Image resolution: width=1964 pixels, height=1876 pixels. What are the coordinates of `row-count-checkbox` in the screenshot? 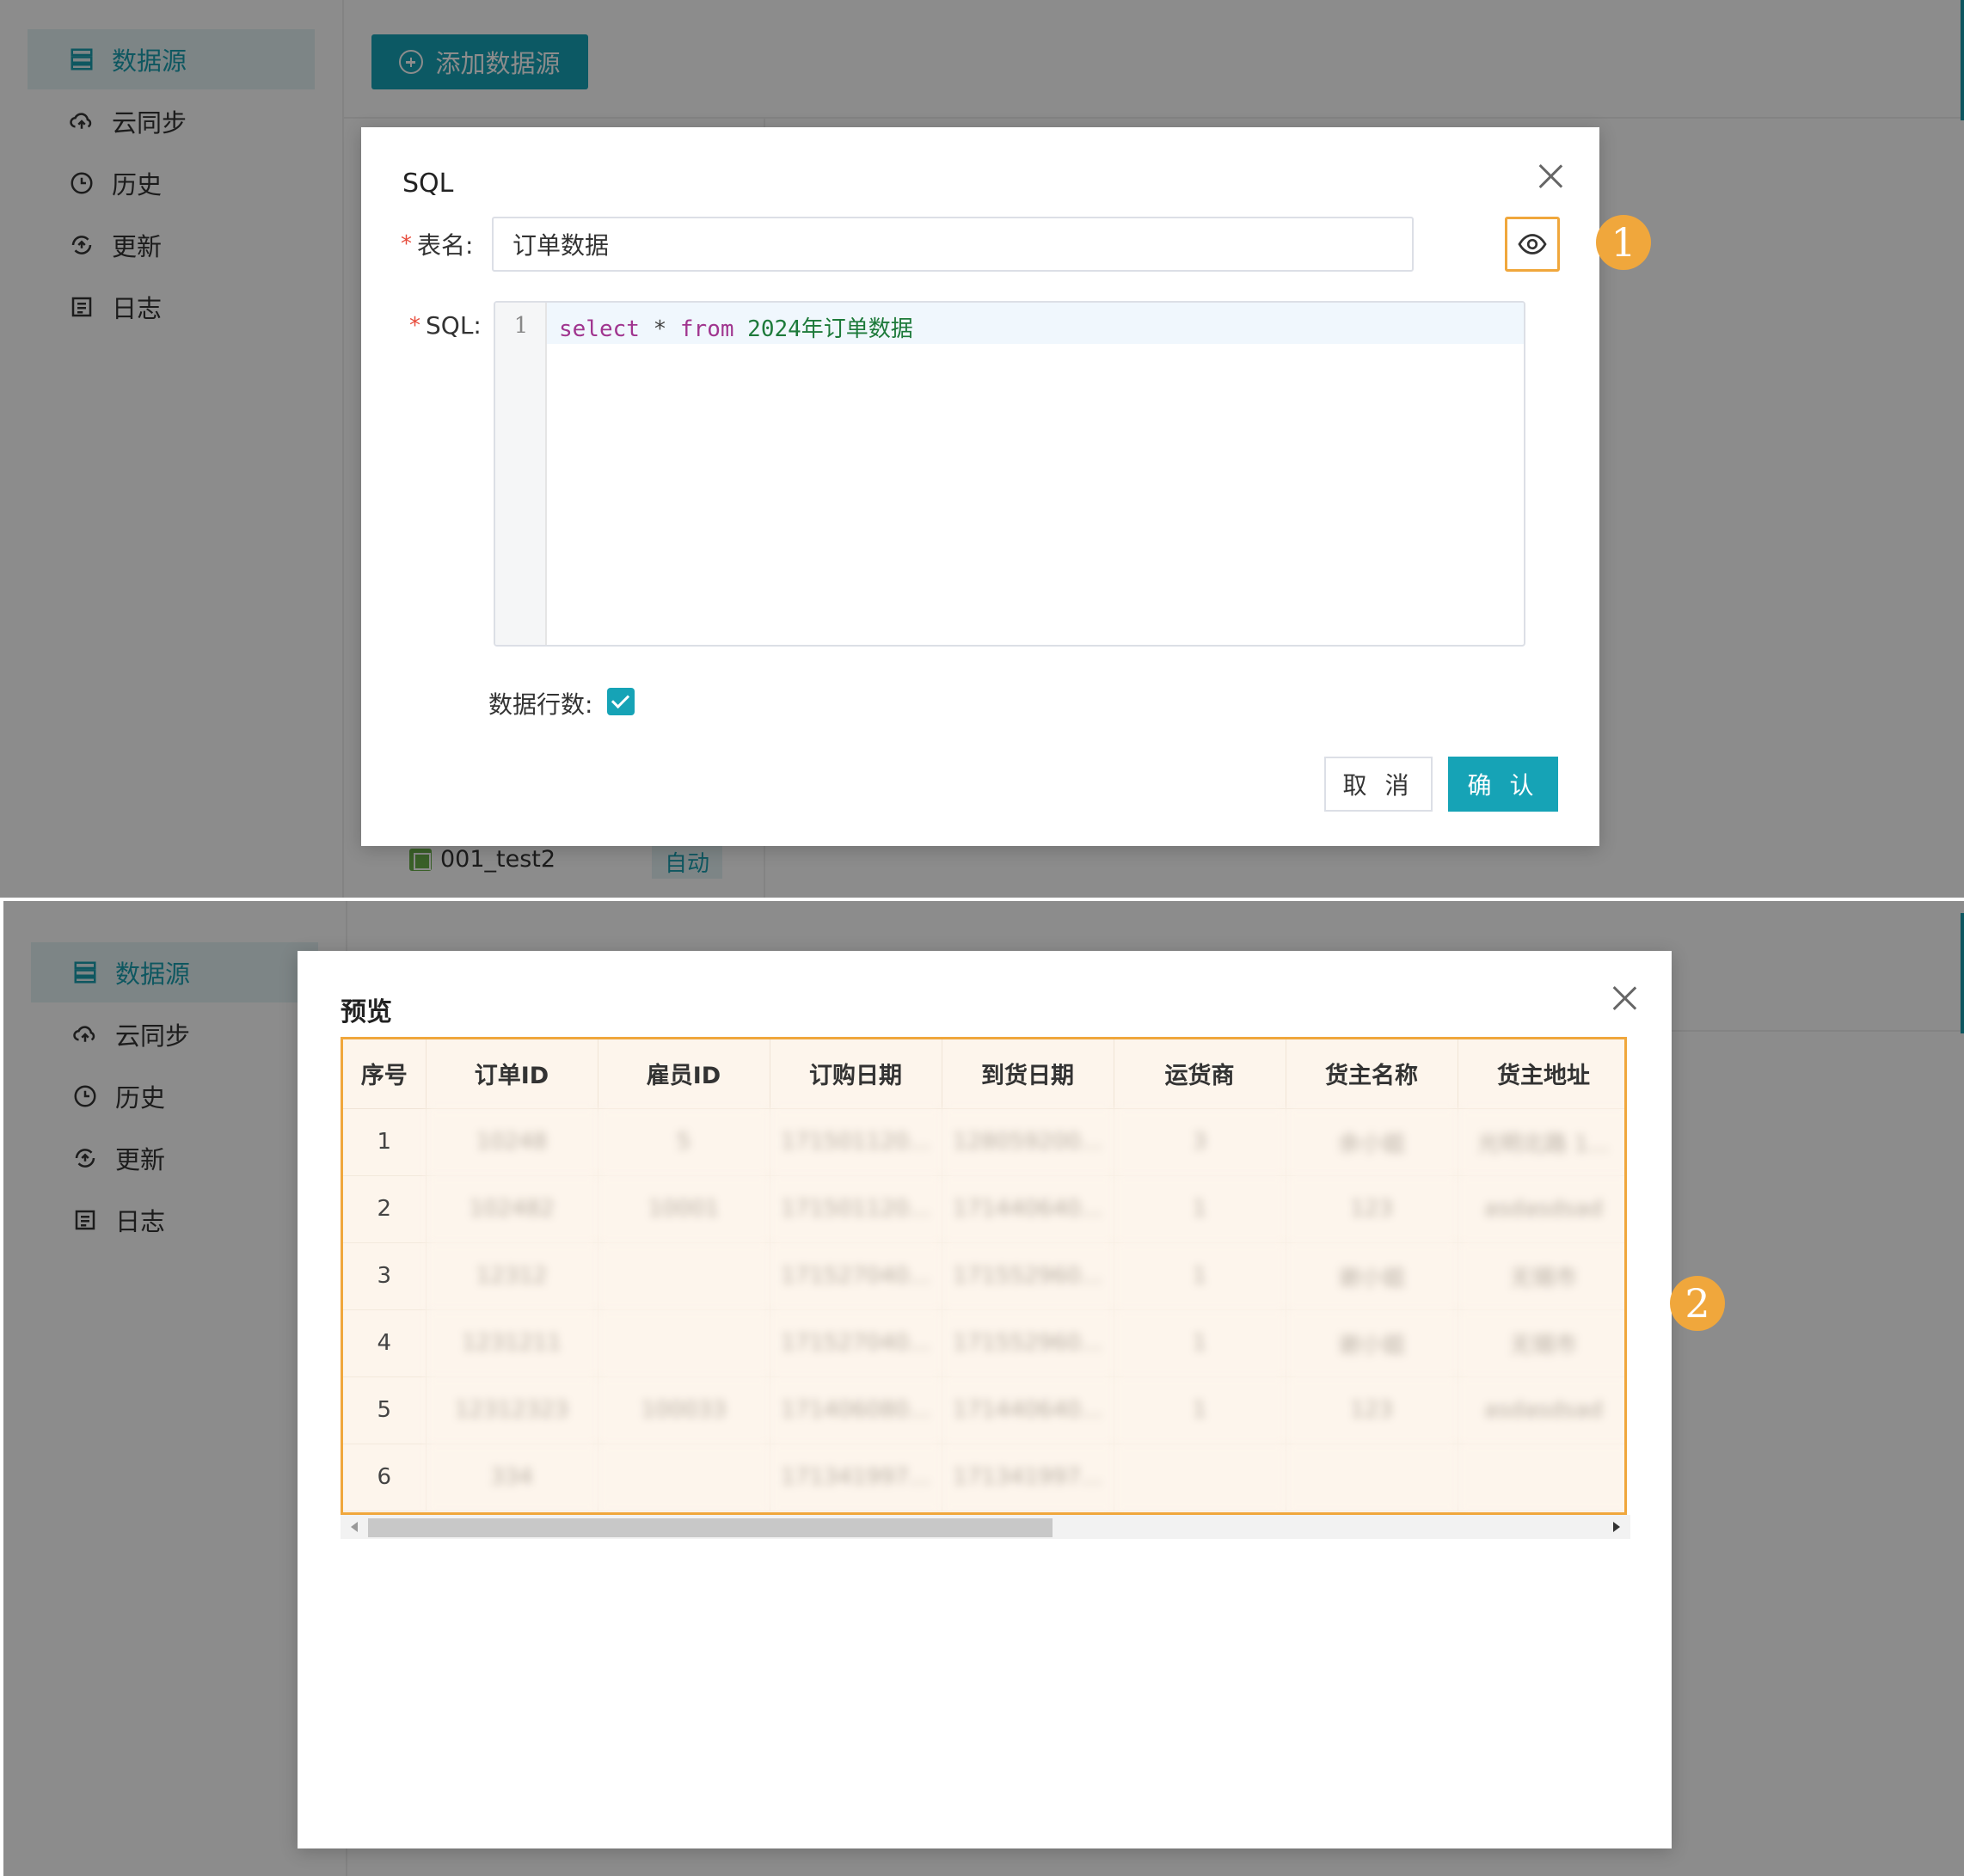 It's located at (621, 701).